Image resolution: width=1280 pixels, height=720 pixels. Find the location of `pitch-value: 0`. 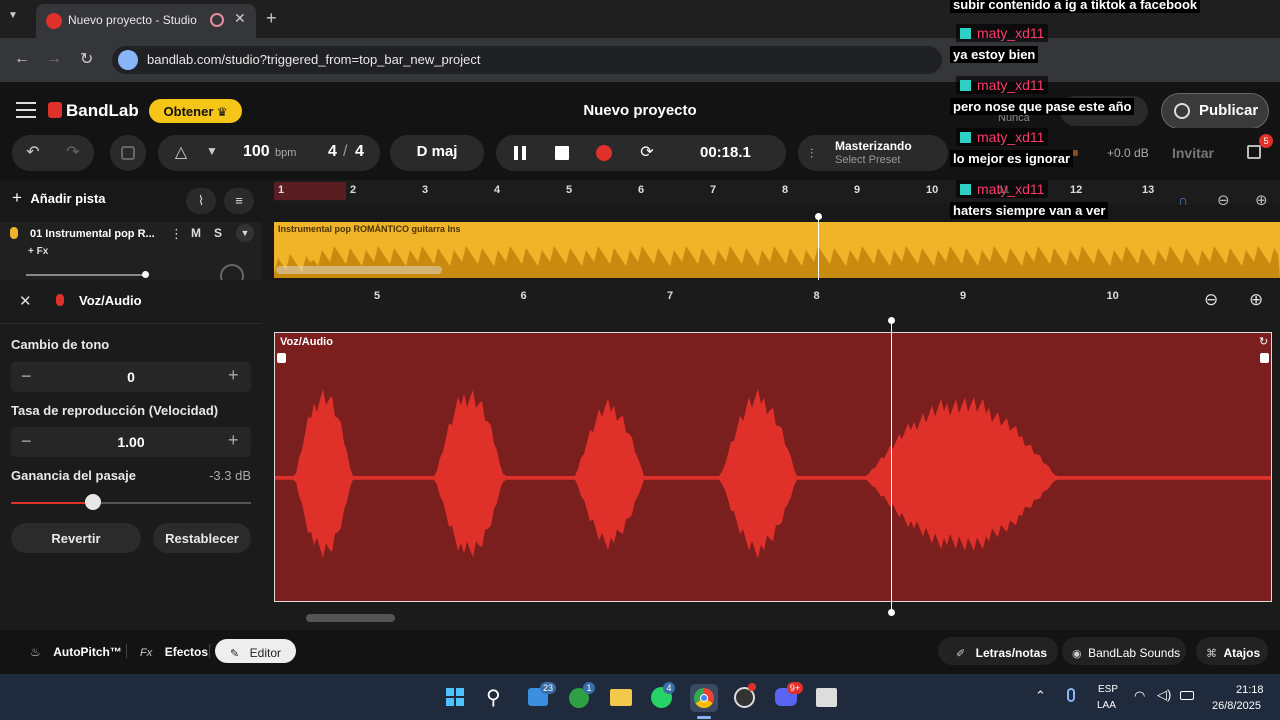

pitch-value: 0 is located at coordinates (131, 377).